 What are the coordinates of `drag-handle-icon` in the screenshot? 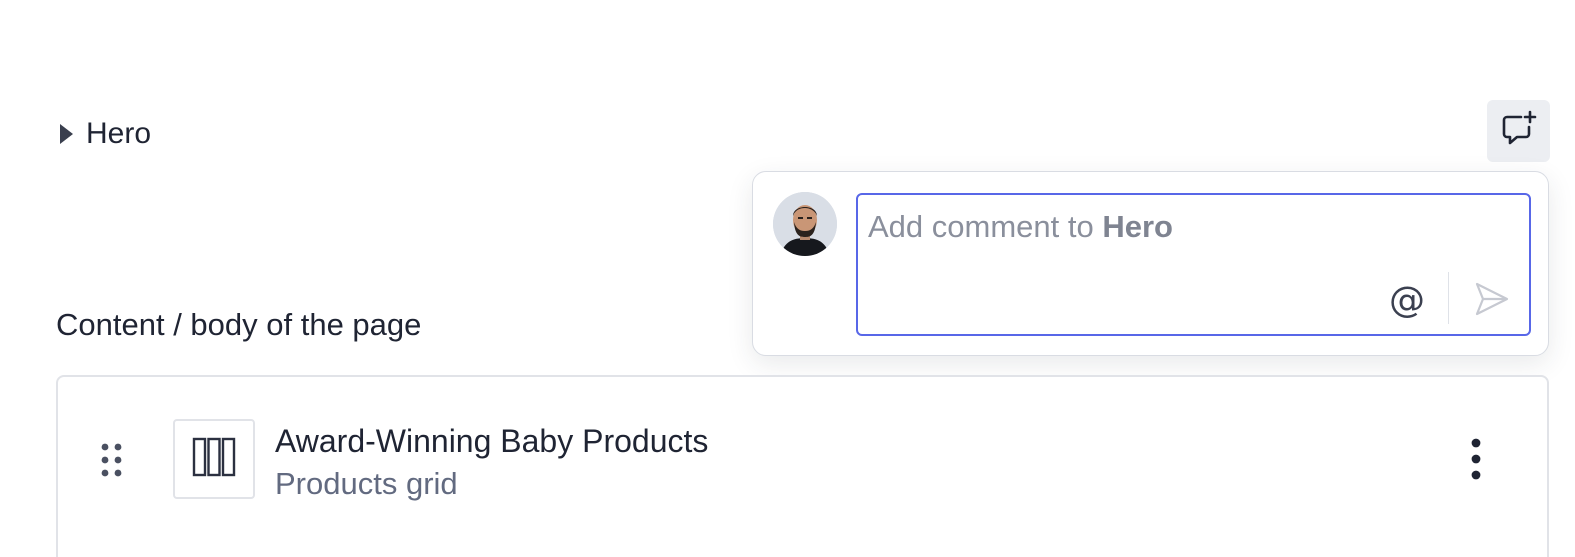 It's located at (112, 460).